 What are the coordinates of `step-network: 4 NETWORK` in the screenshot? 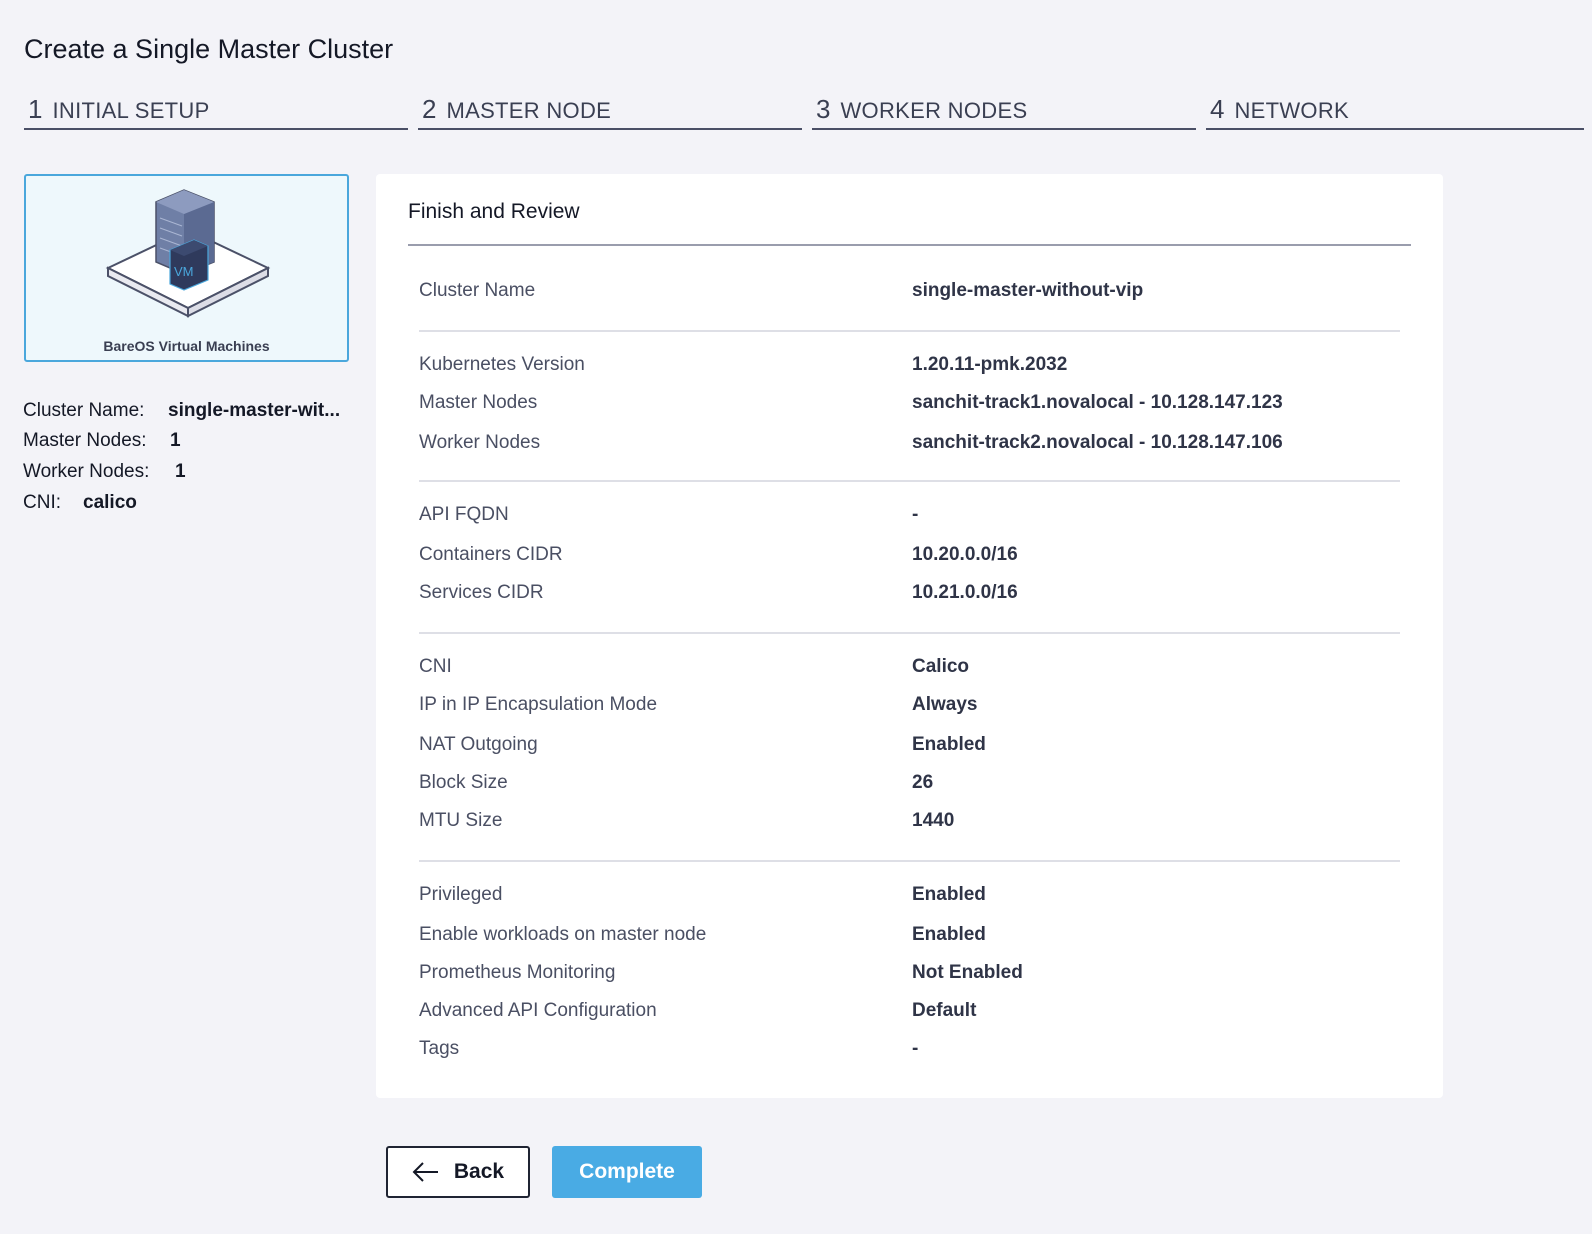 It's located at (1395, 112).